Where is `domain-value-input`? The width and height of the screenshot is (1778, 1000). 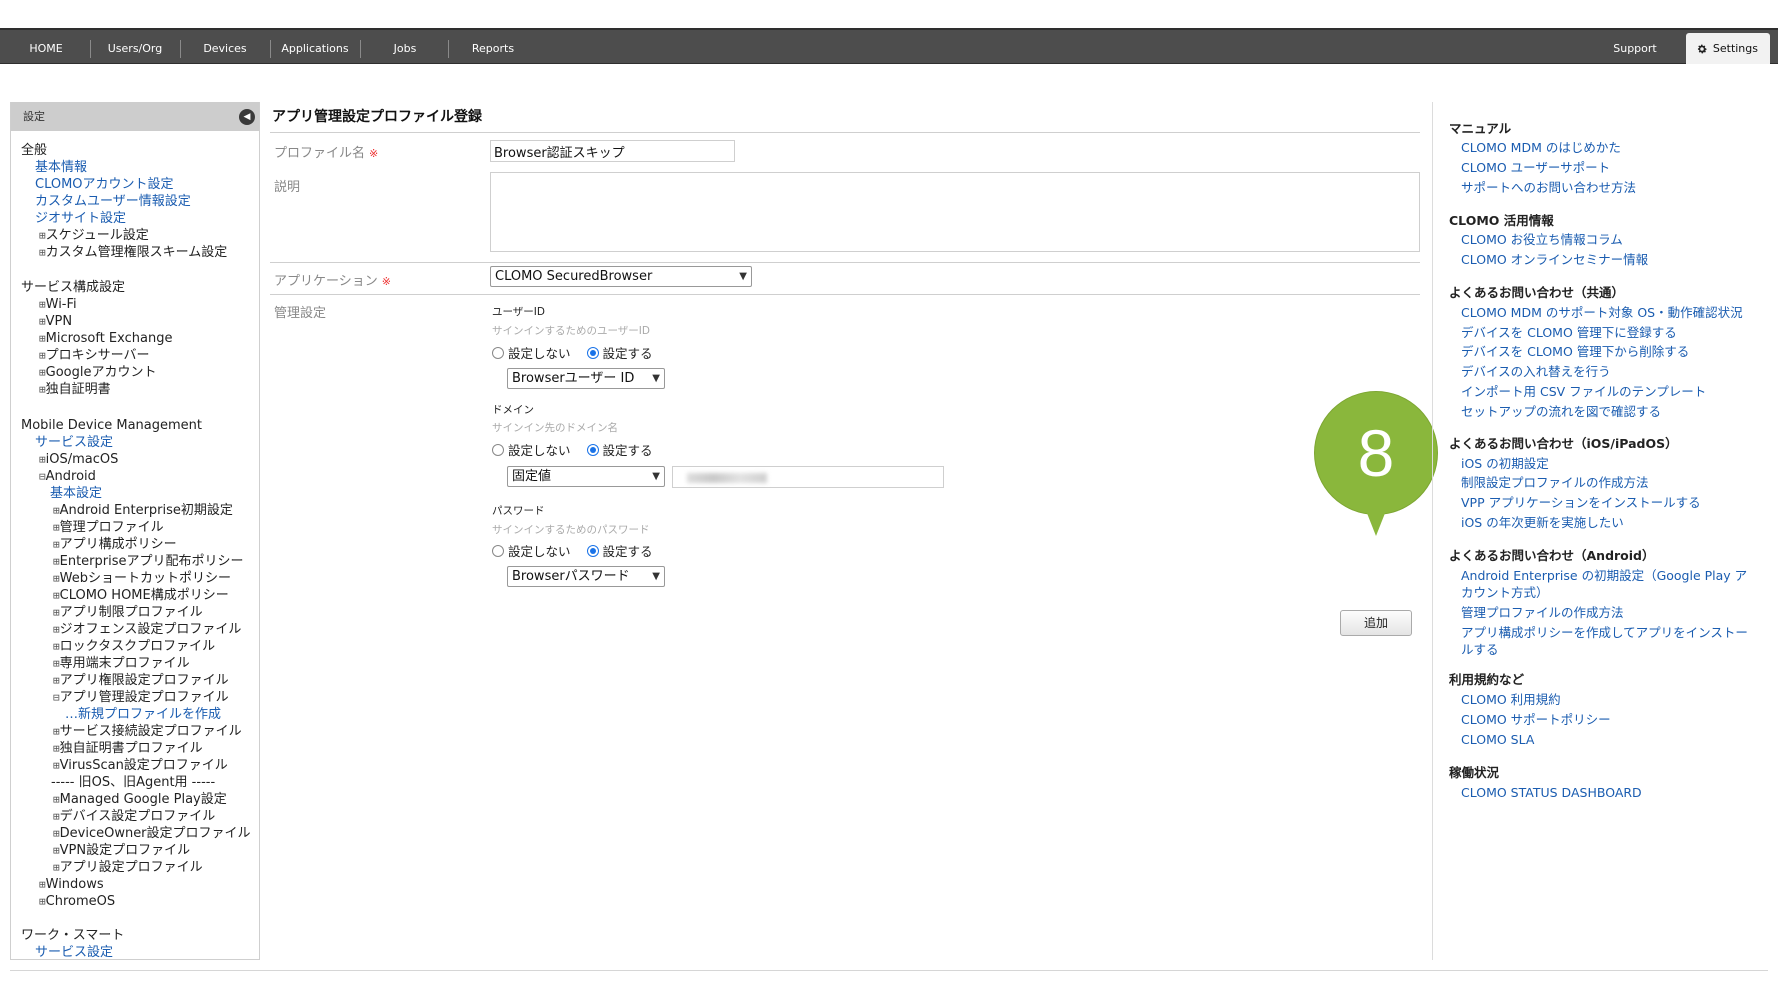
domain-value-input is located at coordinates (808, 477).